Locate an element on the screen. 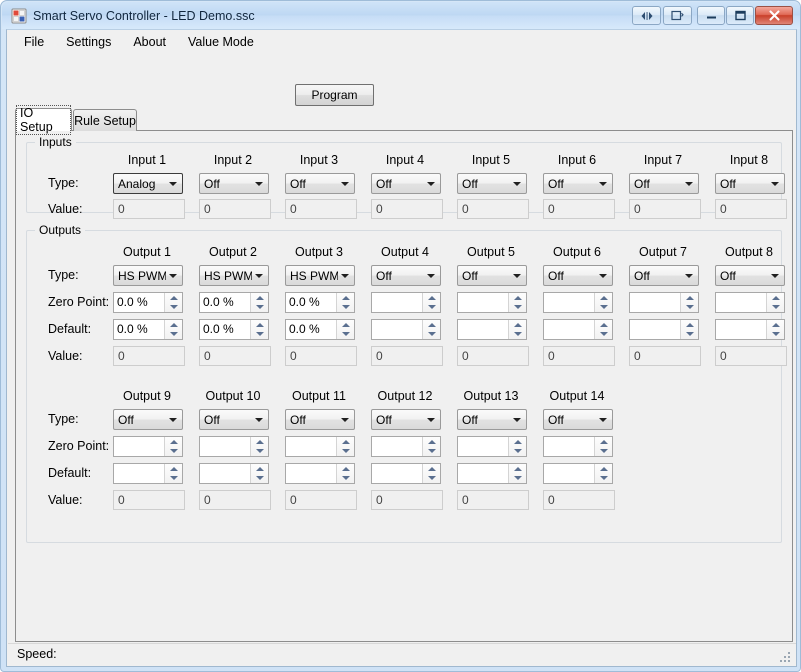  program-button: Program is located at coordinates (334, 95).